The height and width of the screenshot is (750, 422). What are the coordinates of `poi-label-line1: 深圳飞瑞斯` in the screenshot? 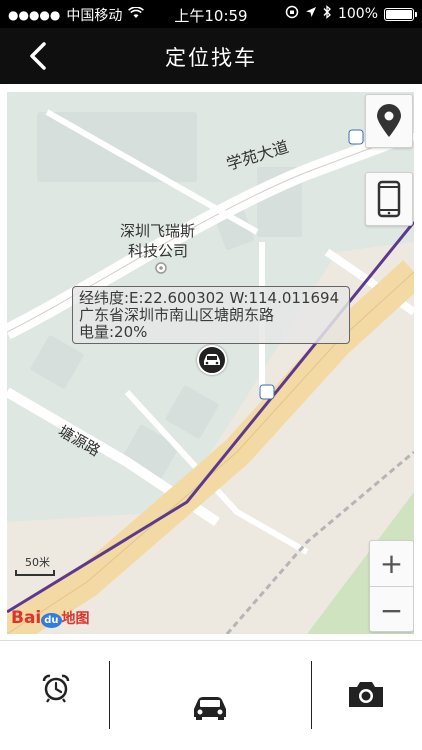 It's located at (158, 231).